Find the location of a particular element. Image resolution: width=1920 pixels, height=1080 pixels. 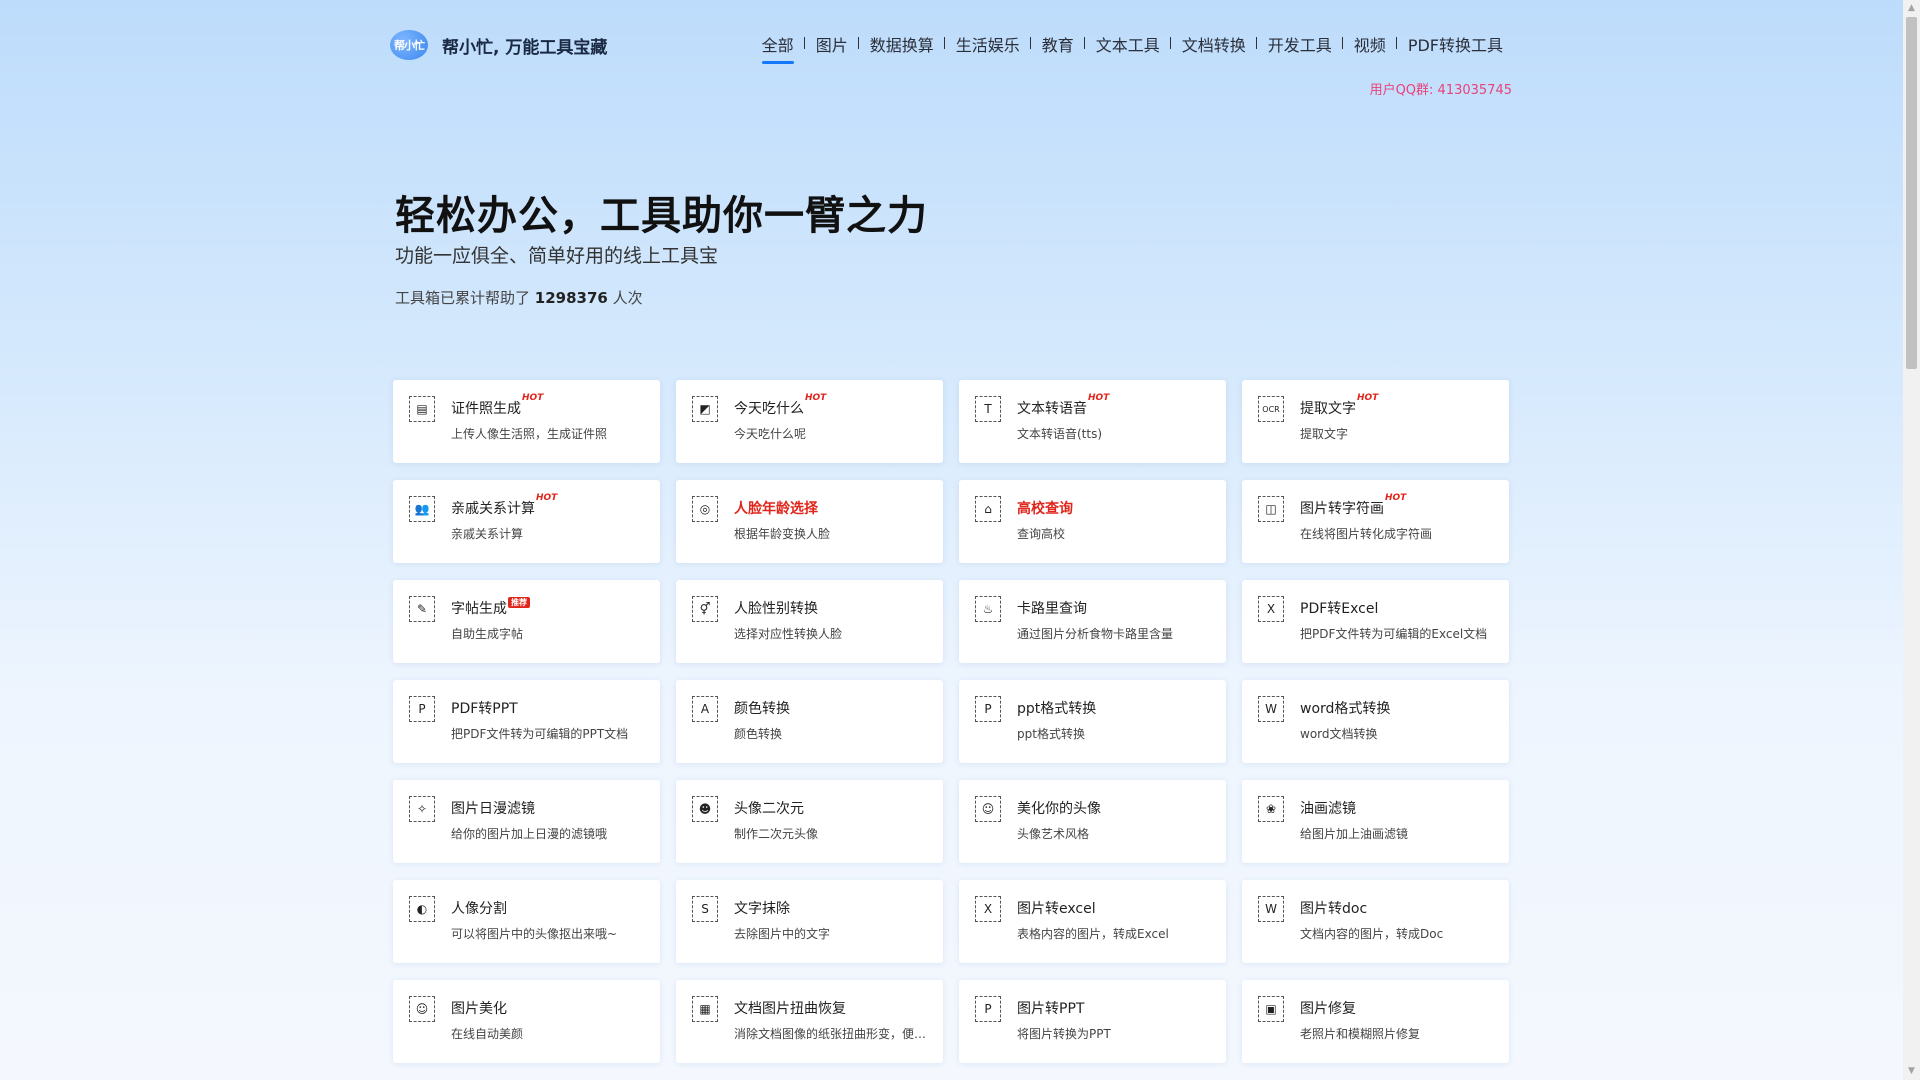

tool-card: ◩ 今天吃什么 HOT 今天吃什么呢 is located at coordinates (809, 421).